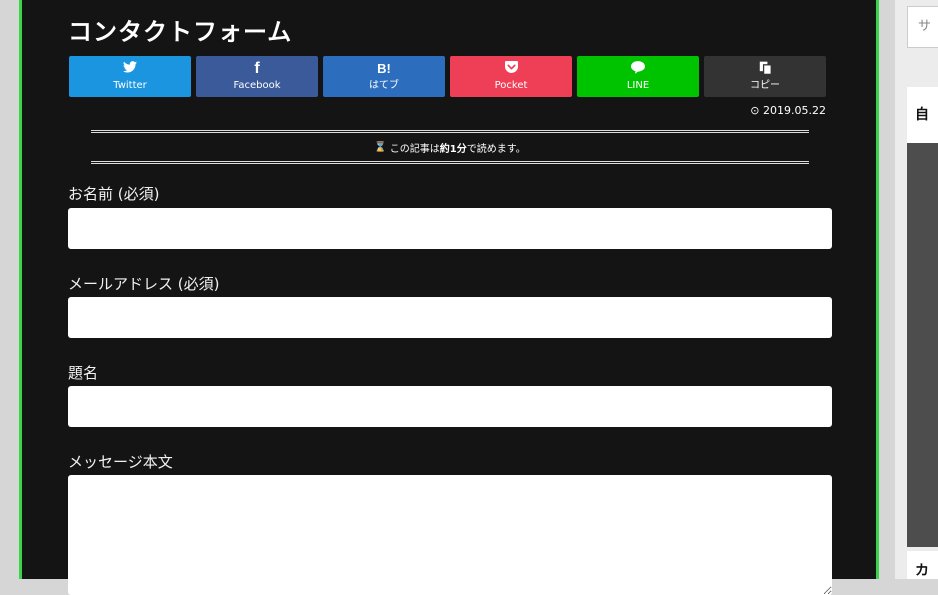 Image resolution: width=938 pixels, height=595 pixels. What do you see at coordinates (765, 69) in the screenshot?
I see `copy-icon` at bounding box center [765, 69].